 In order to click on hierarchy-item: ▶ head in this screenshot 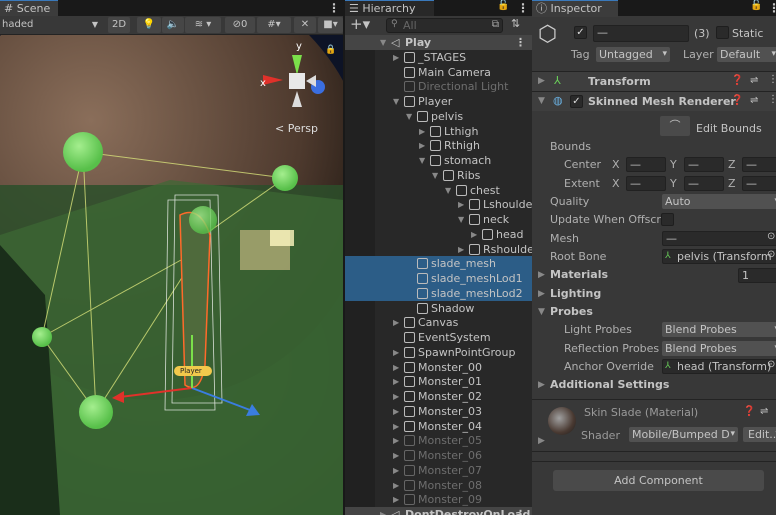, I will do `click(438, 234)`.